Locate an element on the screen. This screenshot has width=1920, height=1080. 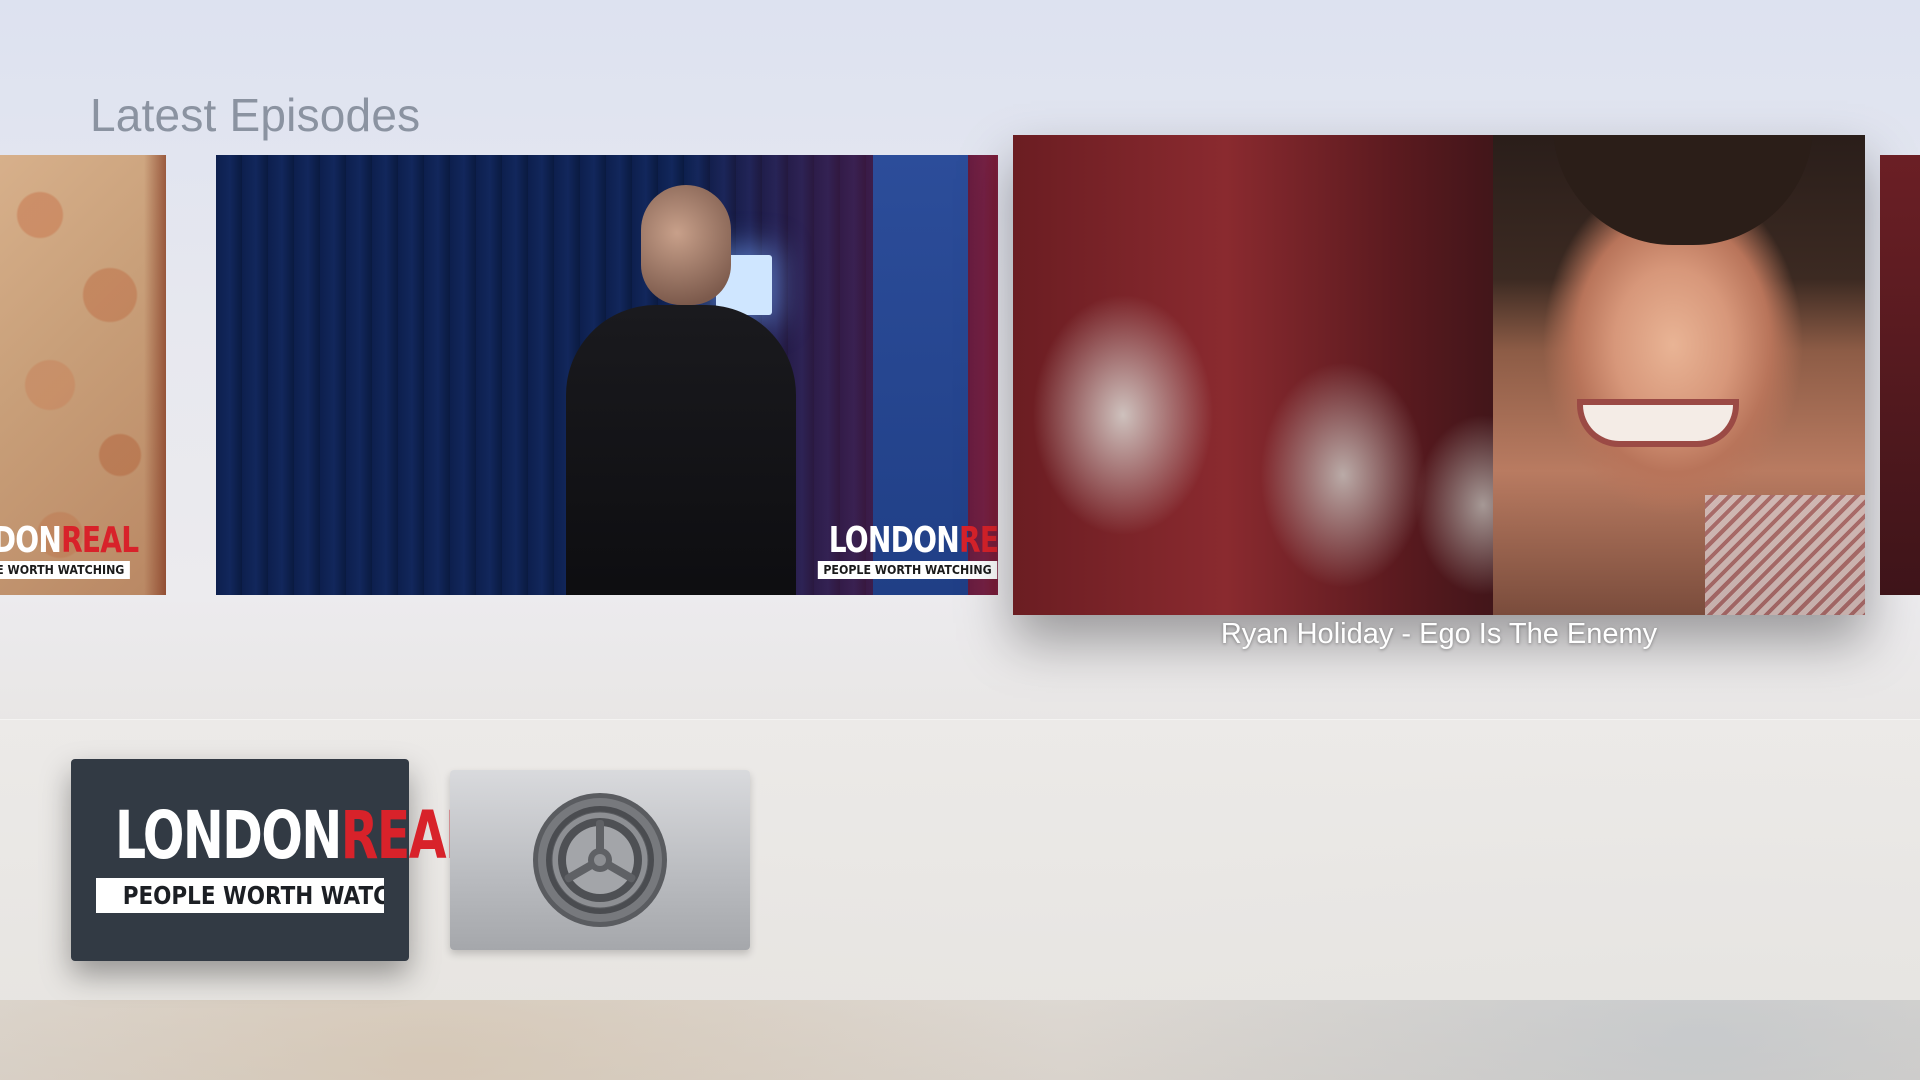
speaker-figure is located at coordinates (676, 390).